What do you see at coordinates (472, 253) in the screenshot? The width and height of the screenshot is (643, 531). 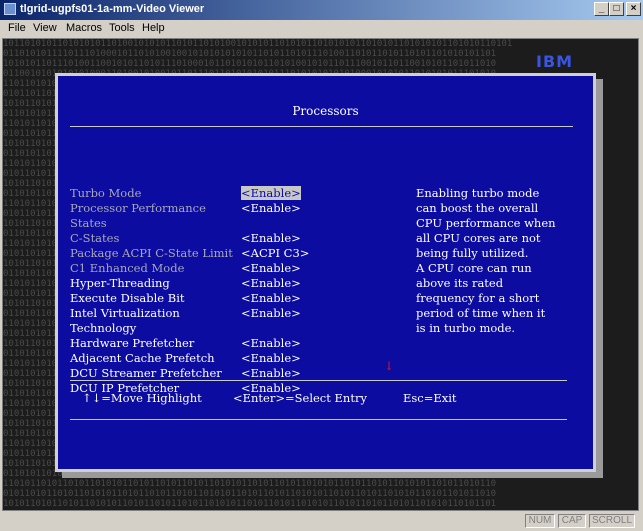 I see `help-line: being fully utilized.` at bounding box center [472, 253].